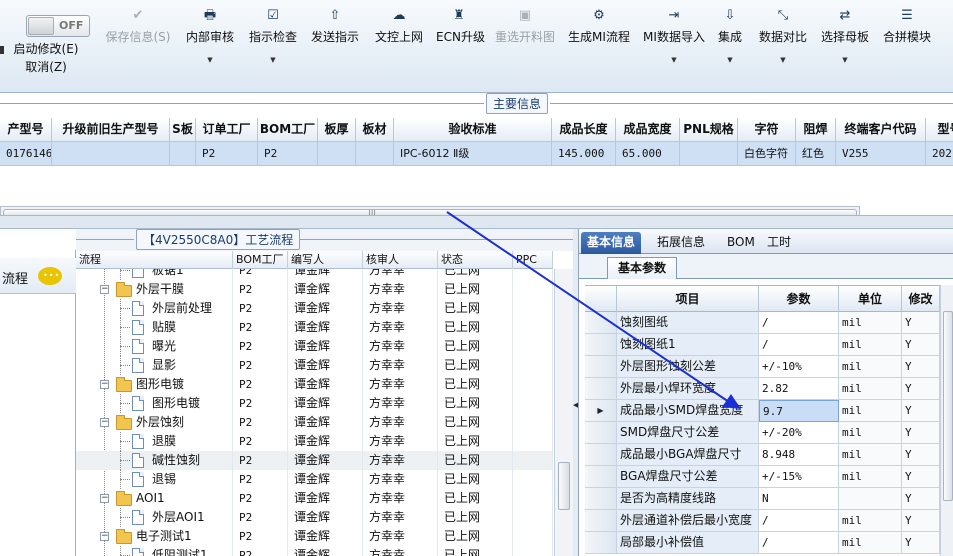 Image resolution: width=953 pixels, height=556 pixels. I want to click on main-info-column-header: 产型号, so click(26, 130).